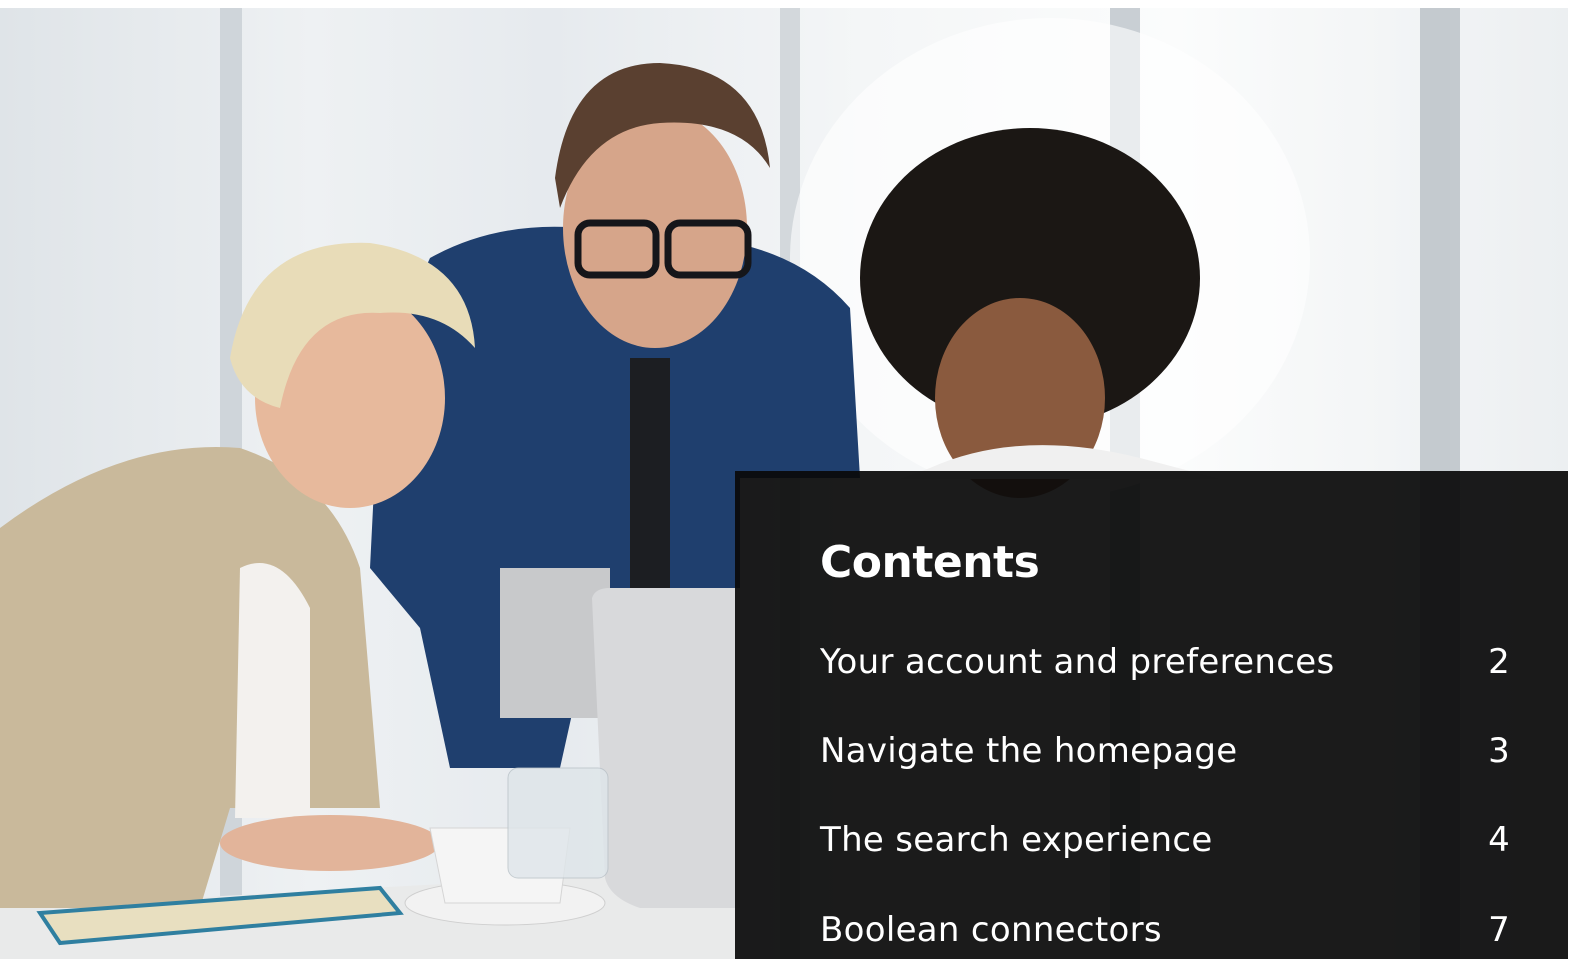 The height and width of the screenshot is (971, 1587). What do you see at coordinates (272, 690) in the screenshot?
I see `blouse` at bounding box center [272, 690].